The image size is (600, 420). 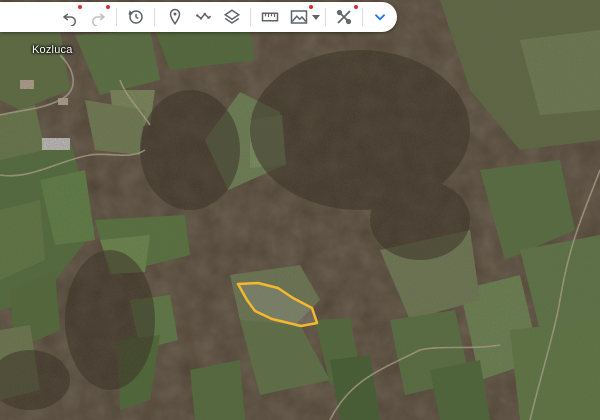 I want to click on layers-button, so click(x=232, y=17).